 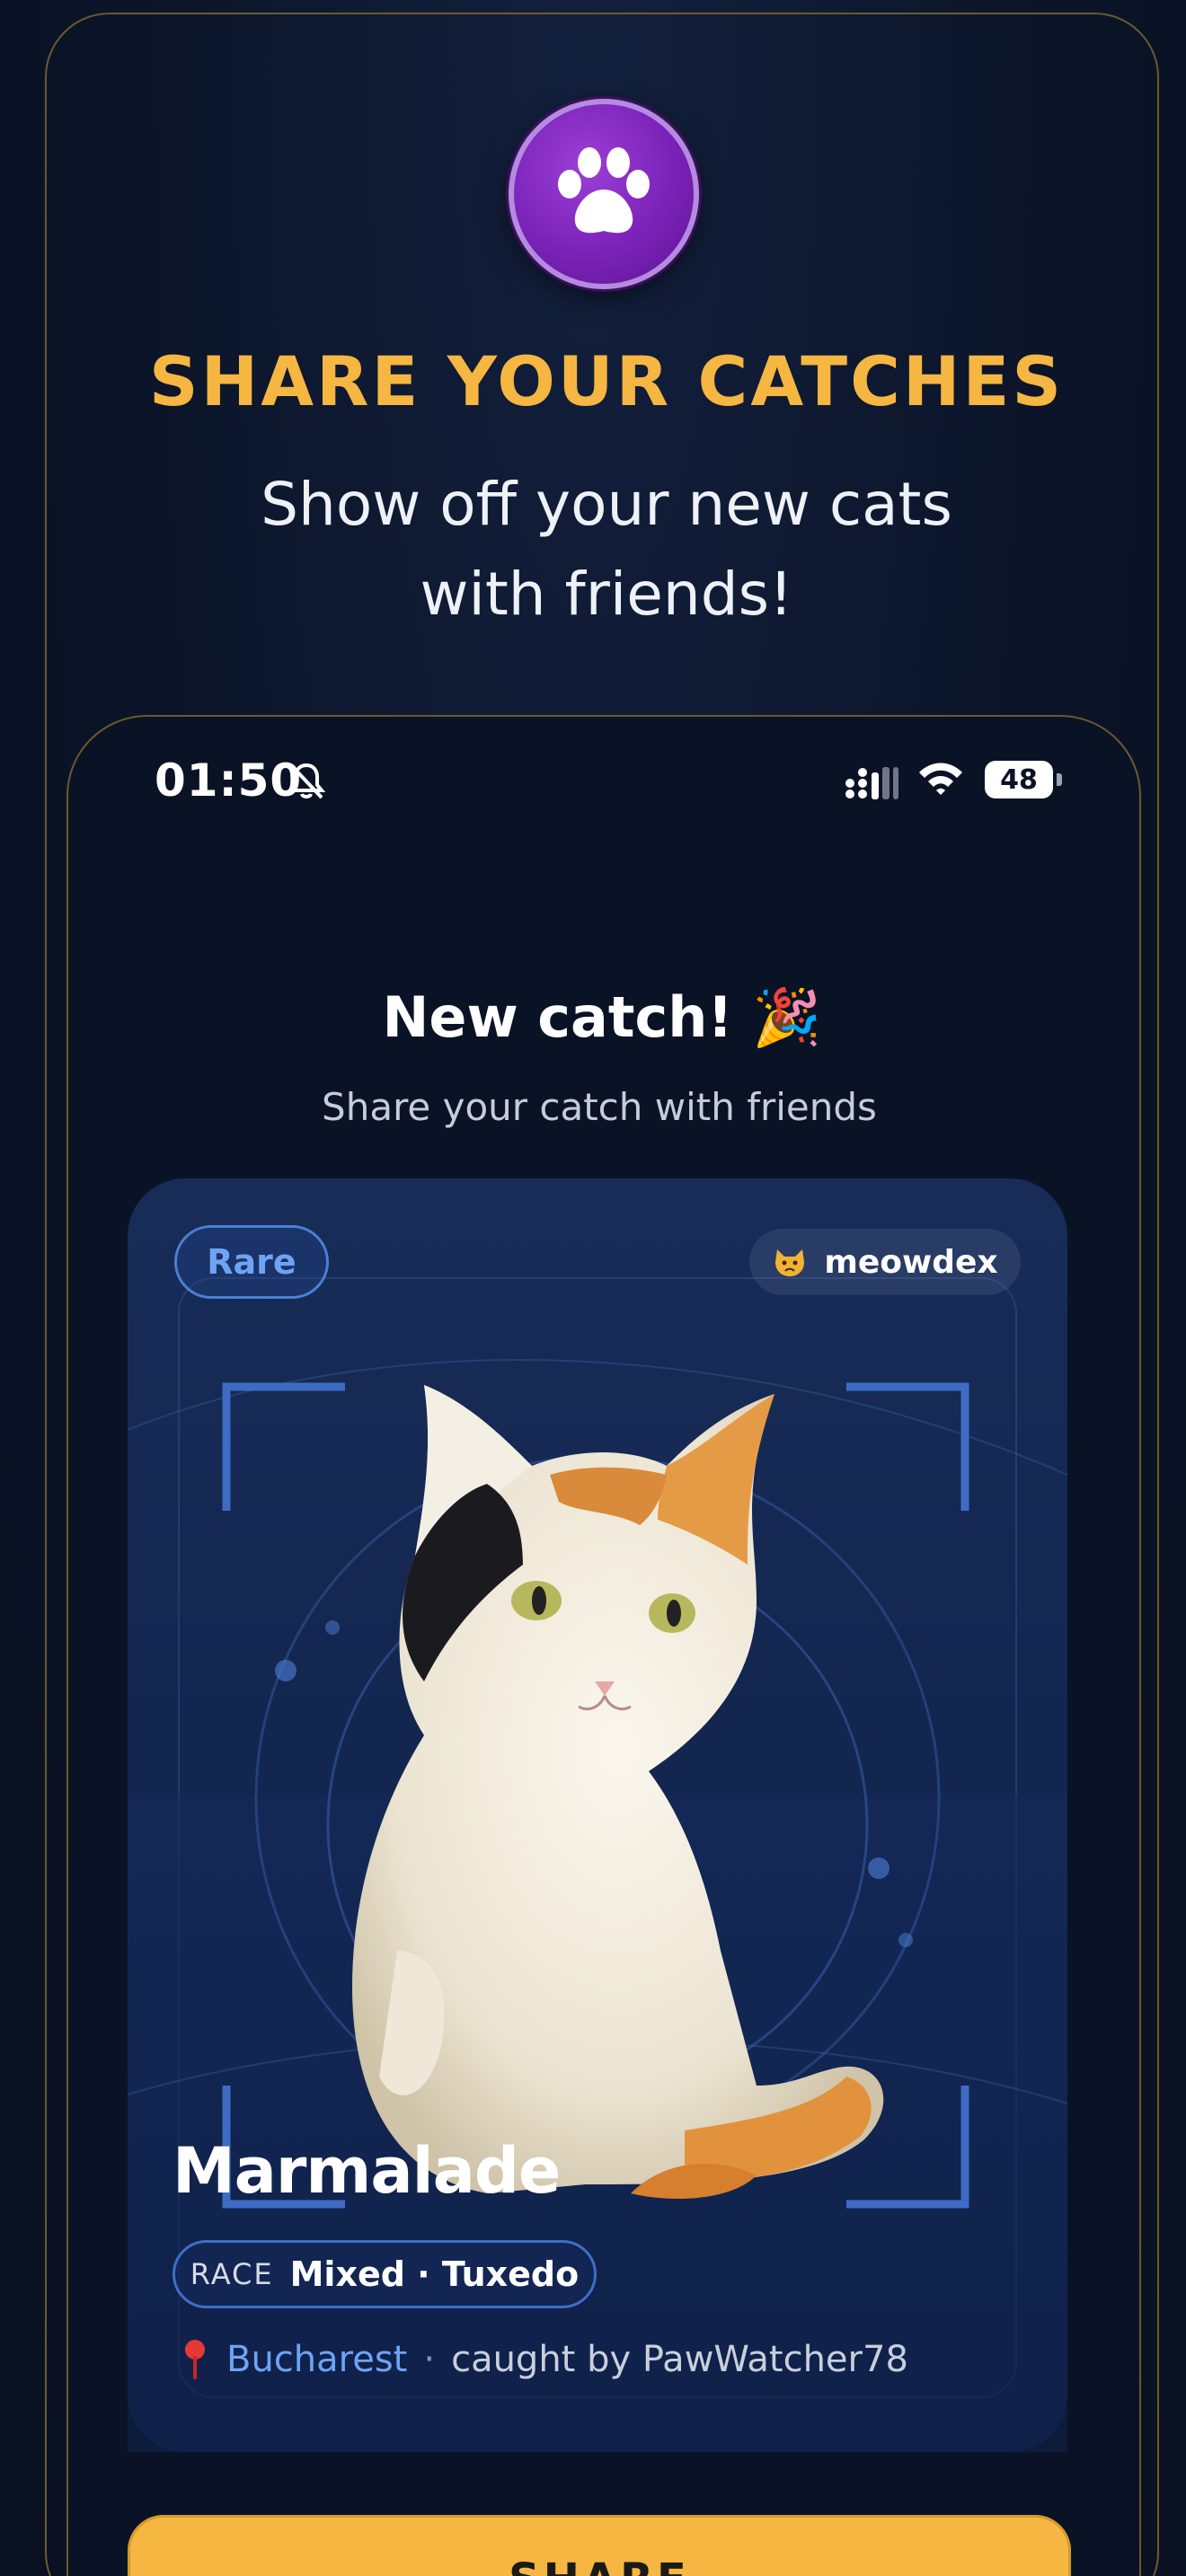 I want to click on signal-icon, so click(x=871, y=783).